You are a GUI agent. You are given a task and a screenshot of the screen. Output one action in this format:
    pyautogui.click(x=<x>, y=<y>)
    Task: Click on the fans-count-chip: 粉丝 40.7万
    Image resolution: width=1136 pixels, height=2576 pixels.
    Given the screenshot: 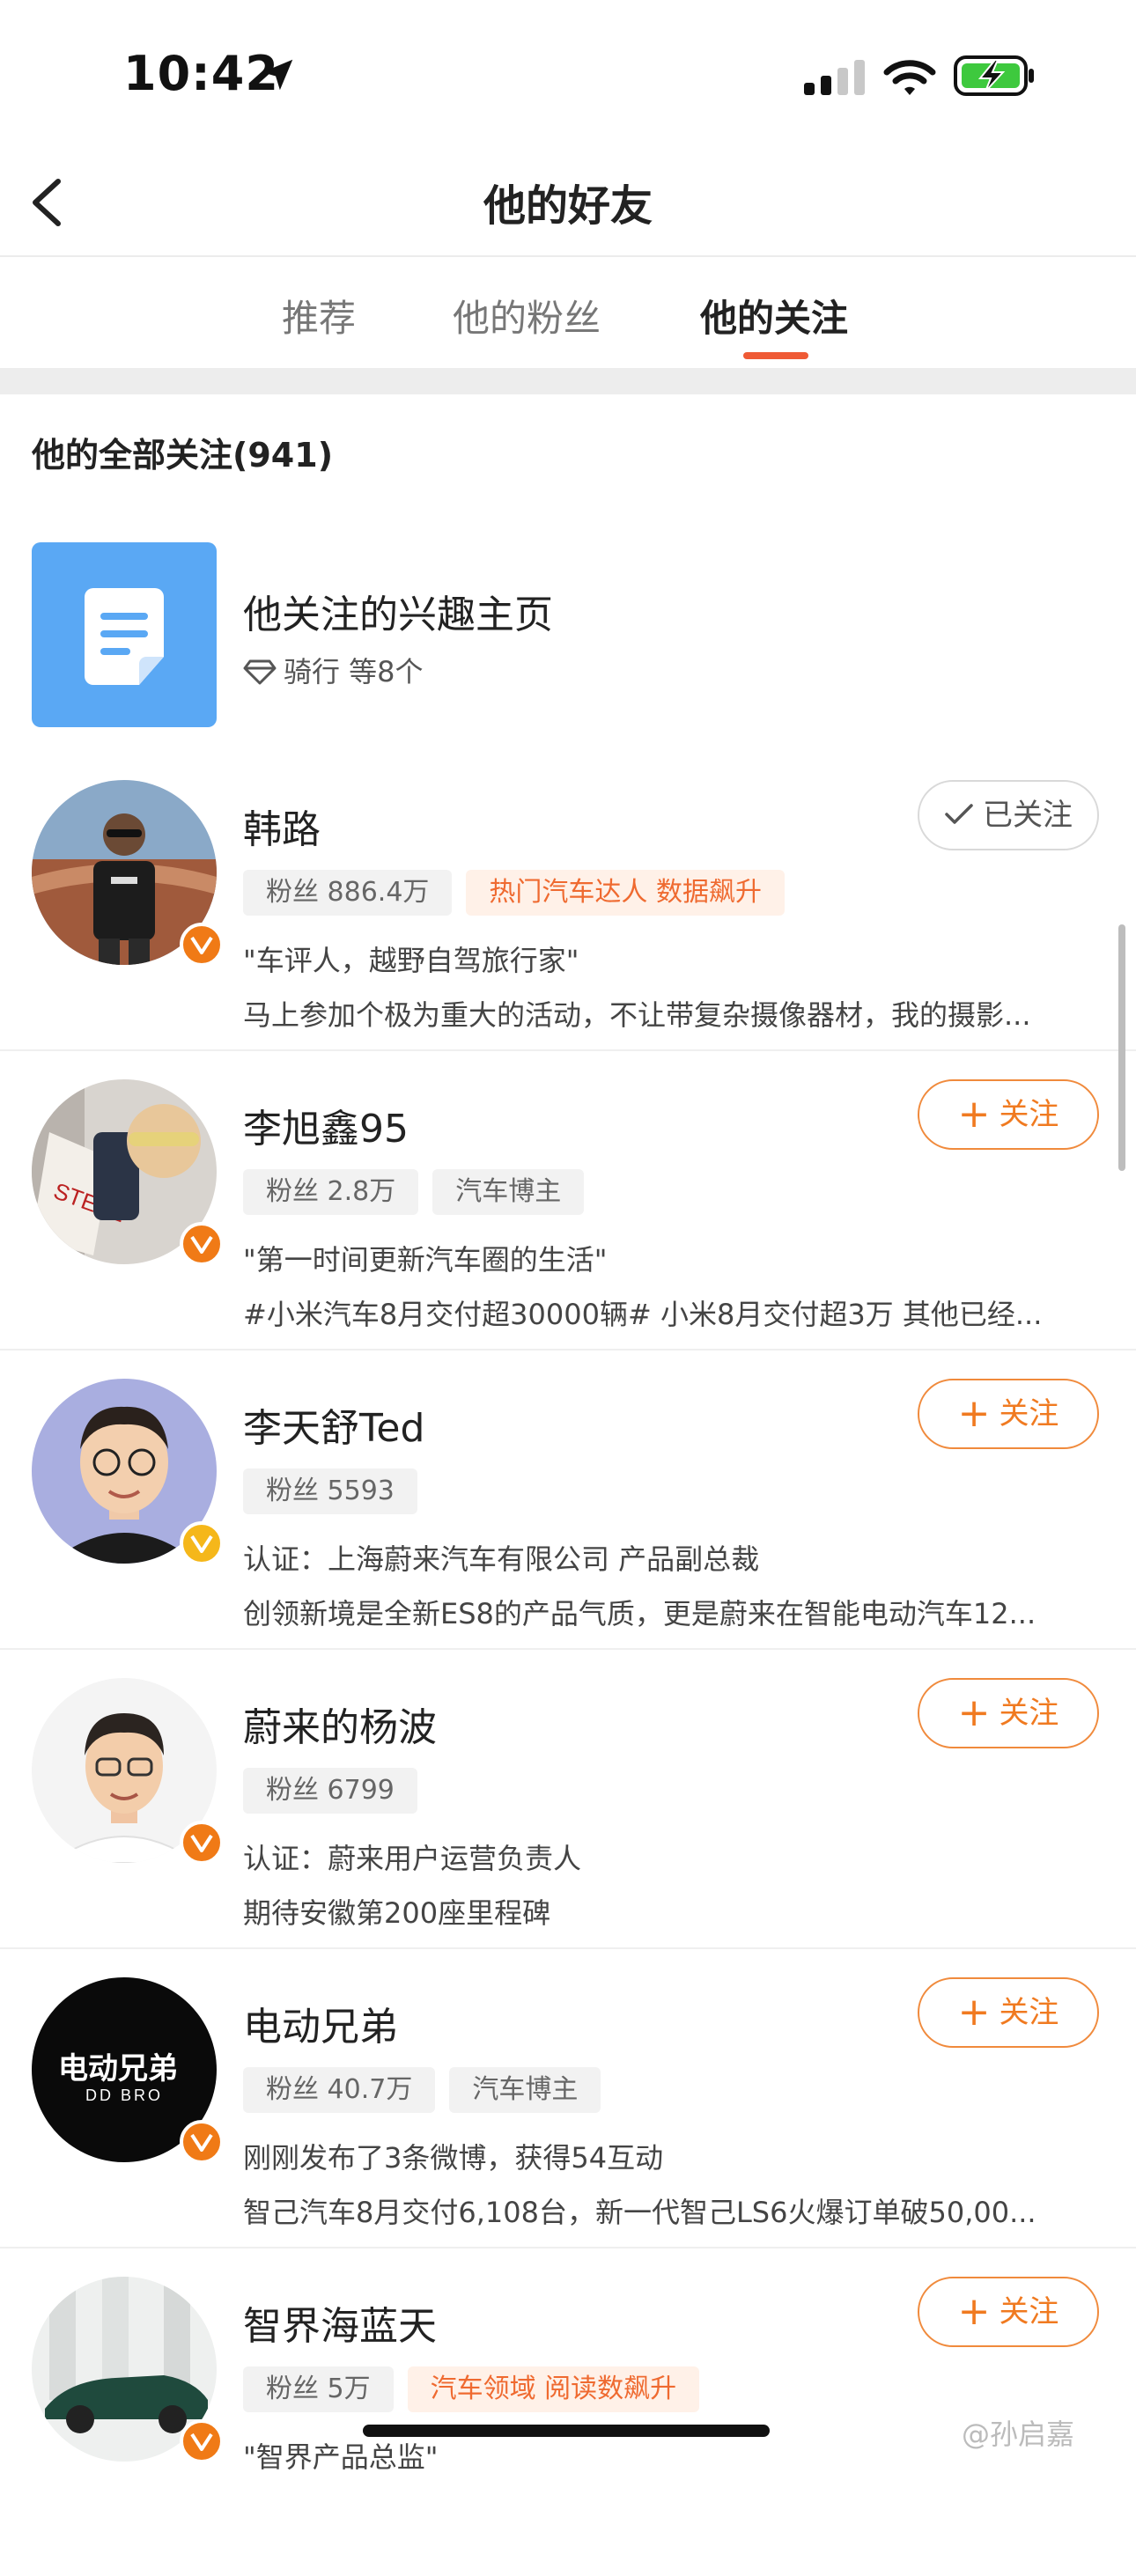 What is the action you would take?
    pyautogui.click(x=340, y=2090)
    